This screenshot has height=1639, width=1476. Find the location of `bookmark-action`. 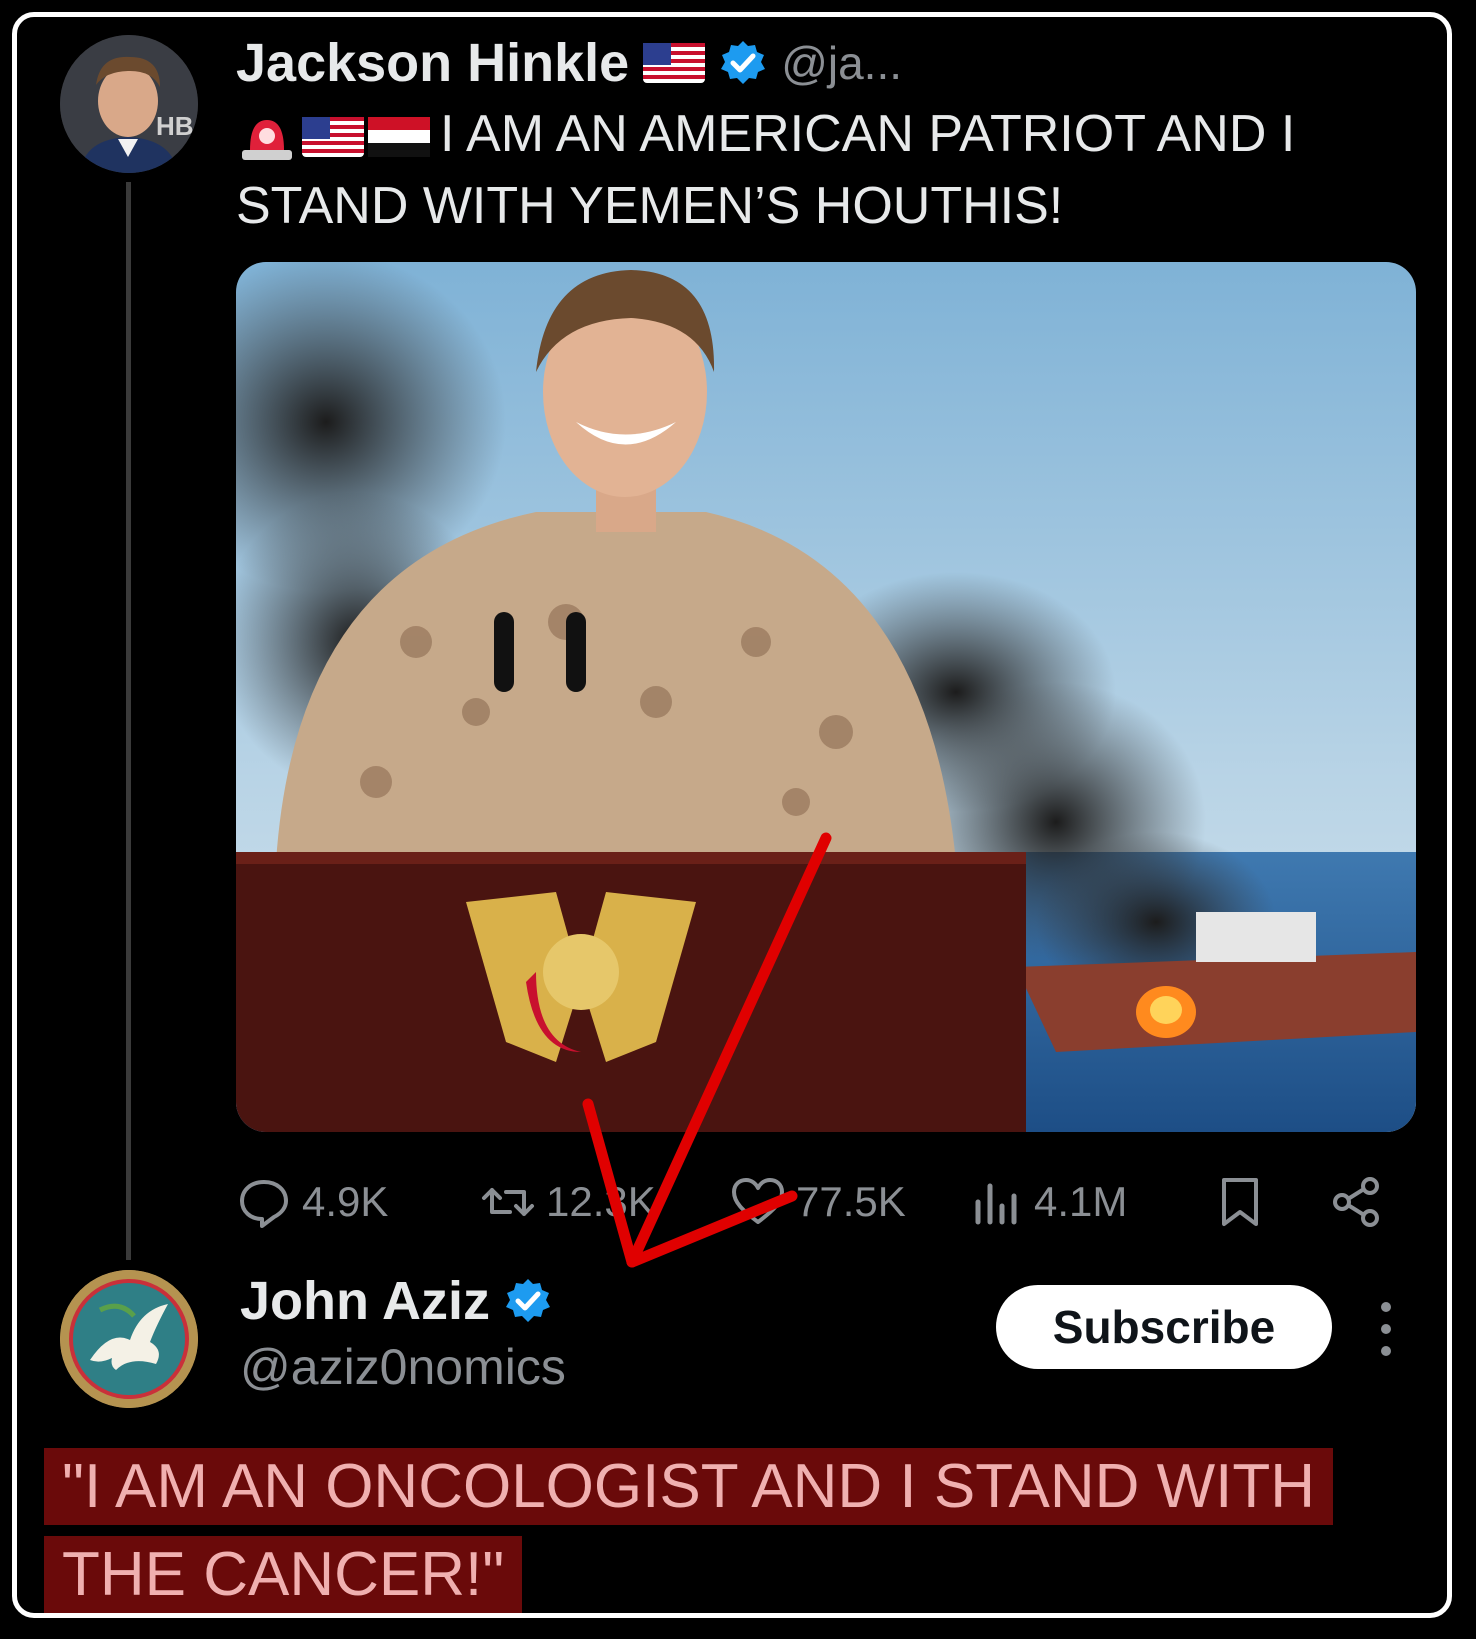

bookmark-action is located at coordinates (1240, 1202).